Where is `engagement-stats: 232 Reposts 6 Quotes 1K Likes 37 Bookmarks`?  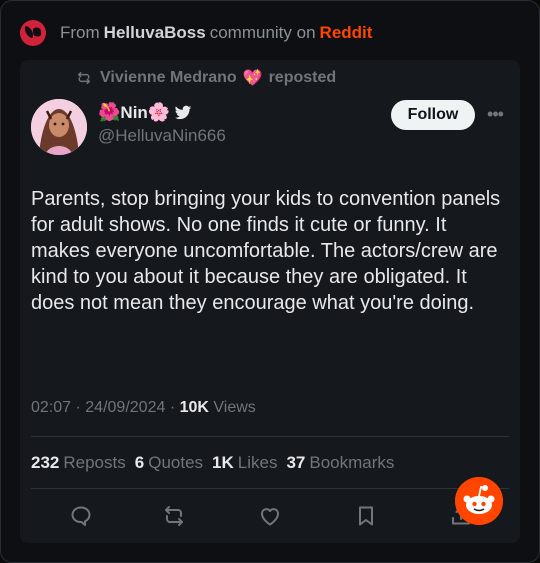
engagement-stats: 232 Reposts 6 Quotes 1K Likes 37 Bookmarks is located at coordinates (212, 463).